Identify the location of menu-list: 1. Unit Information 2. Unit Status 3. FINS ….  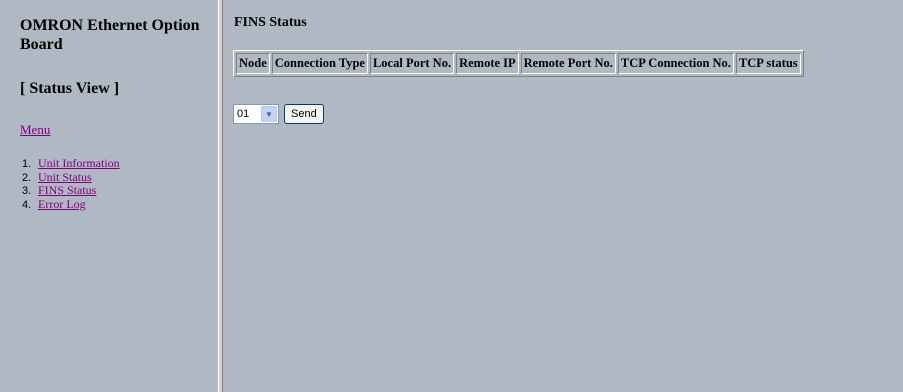
(71, 184).